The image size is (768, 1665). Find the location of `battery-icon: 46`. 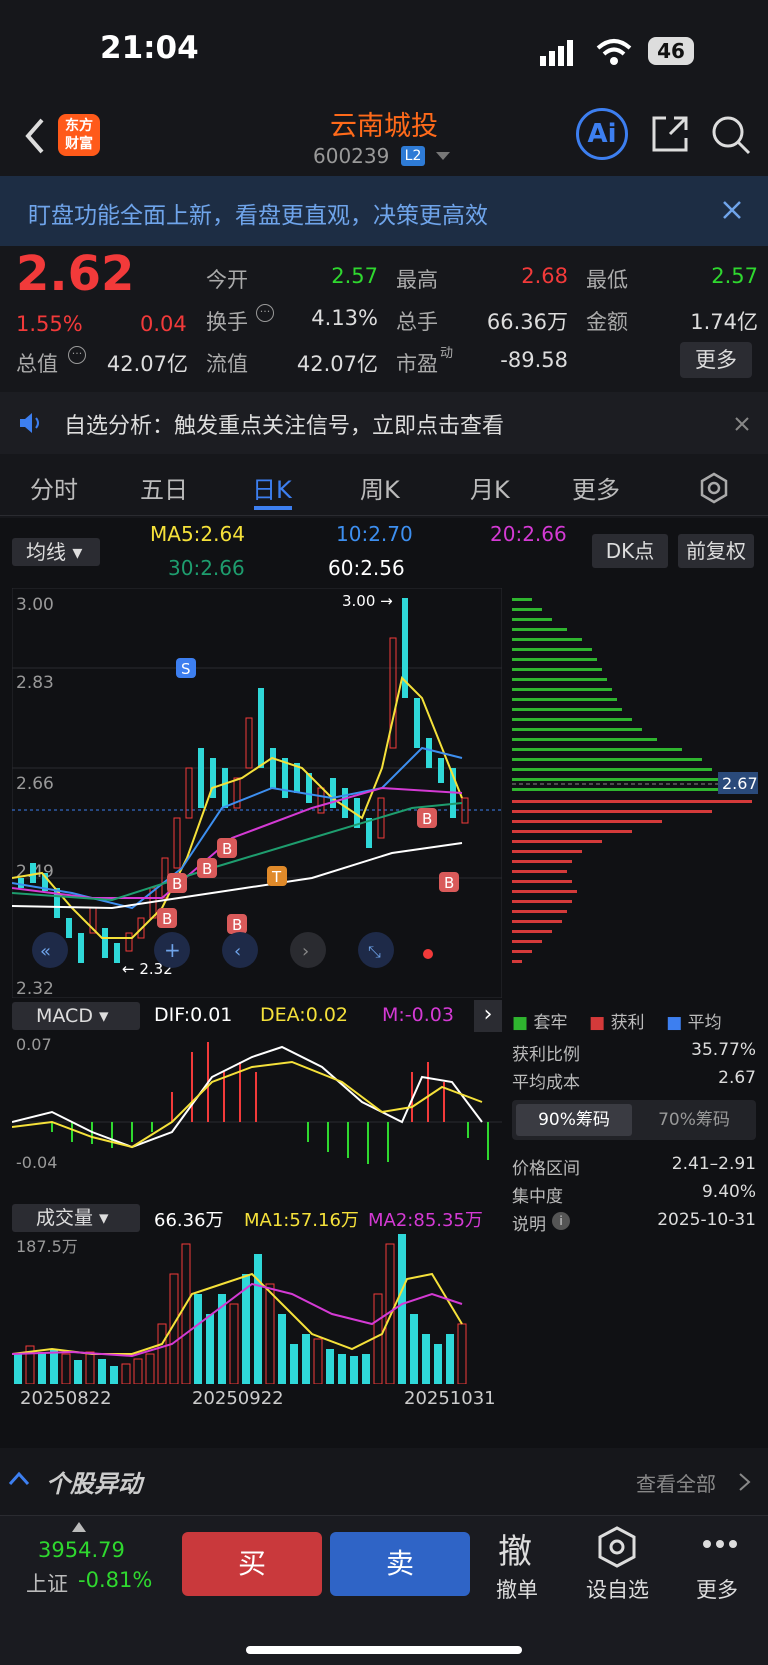

battery-icon: 46 is located at coordinates (671, 51).